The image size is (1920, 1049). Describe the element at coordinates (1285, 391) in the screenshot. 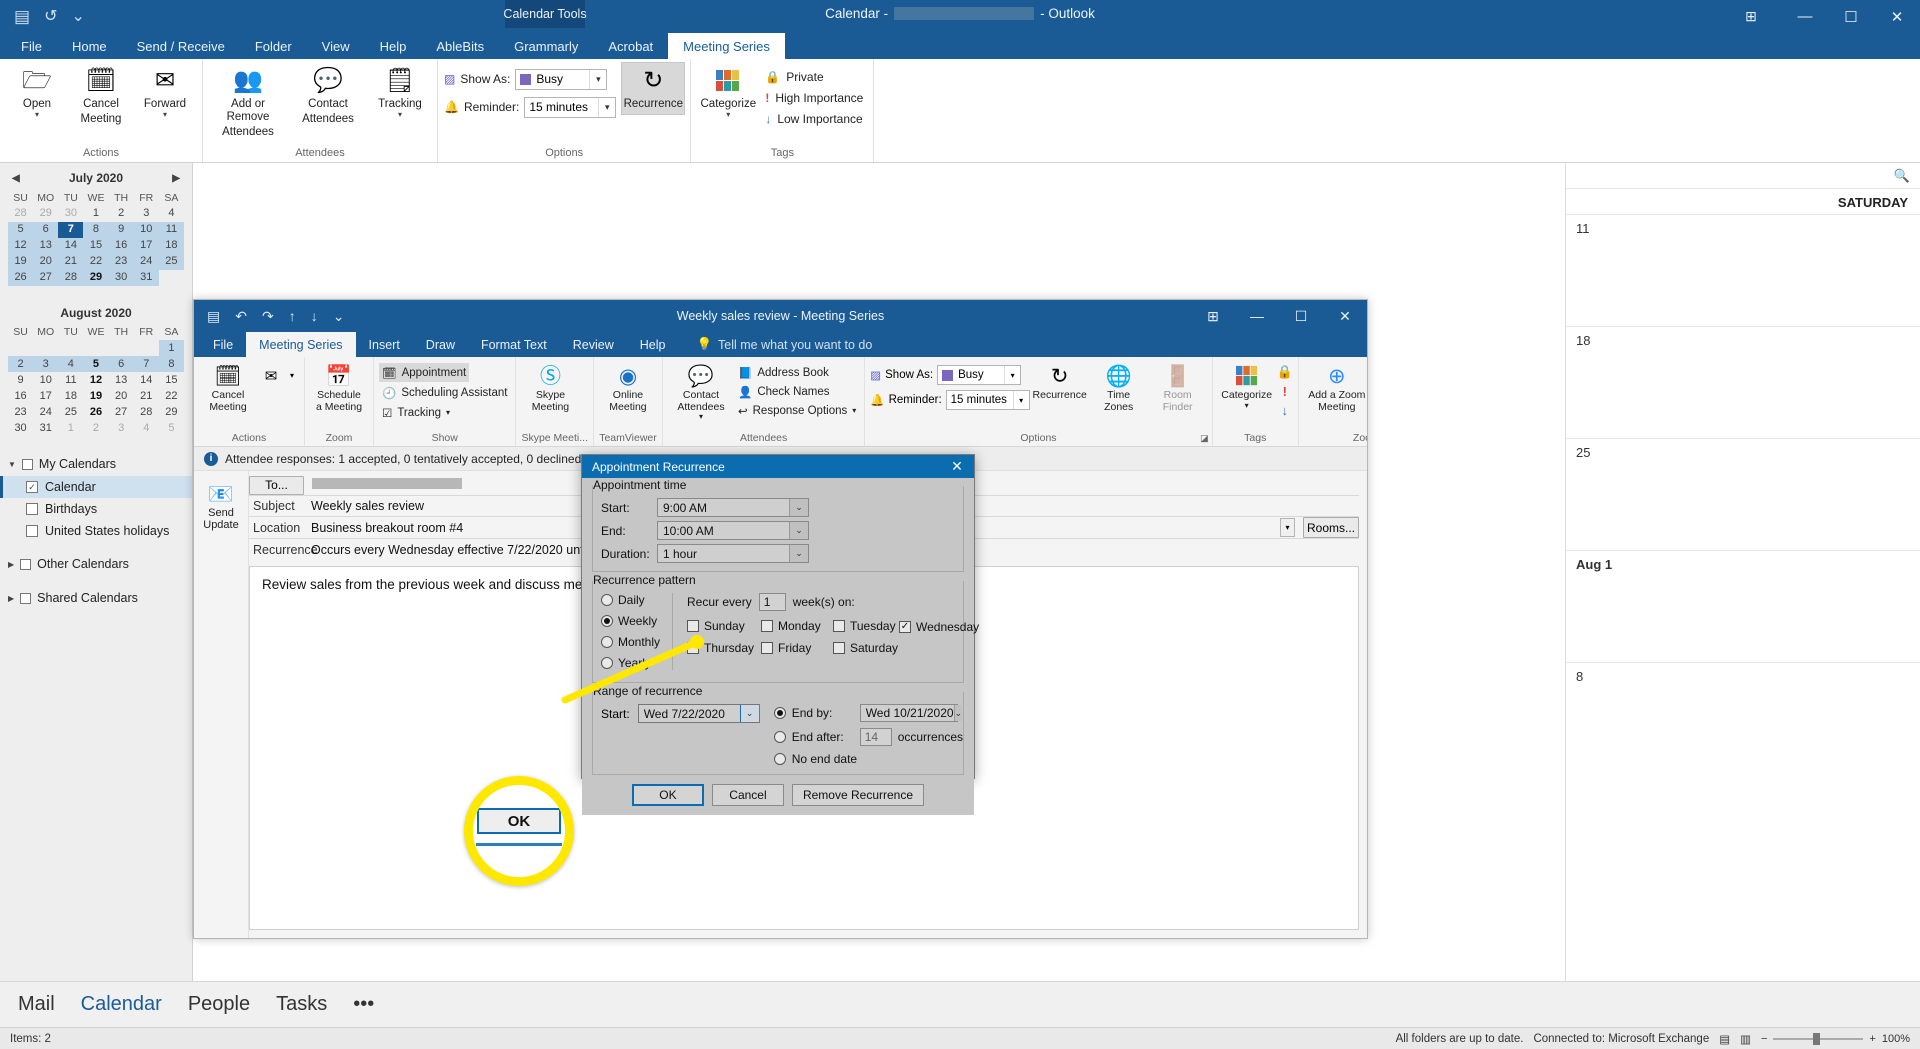

I see `exclamation-icon: !` at that location.